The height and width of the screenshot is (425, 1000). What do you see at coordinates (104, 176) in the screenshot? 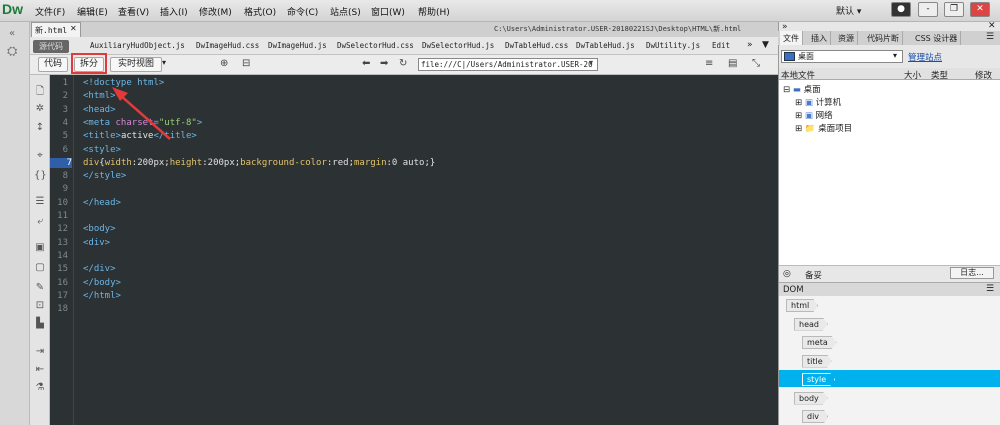
I see `code-line: </style>` at bounding box center [104, 176].